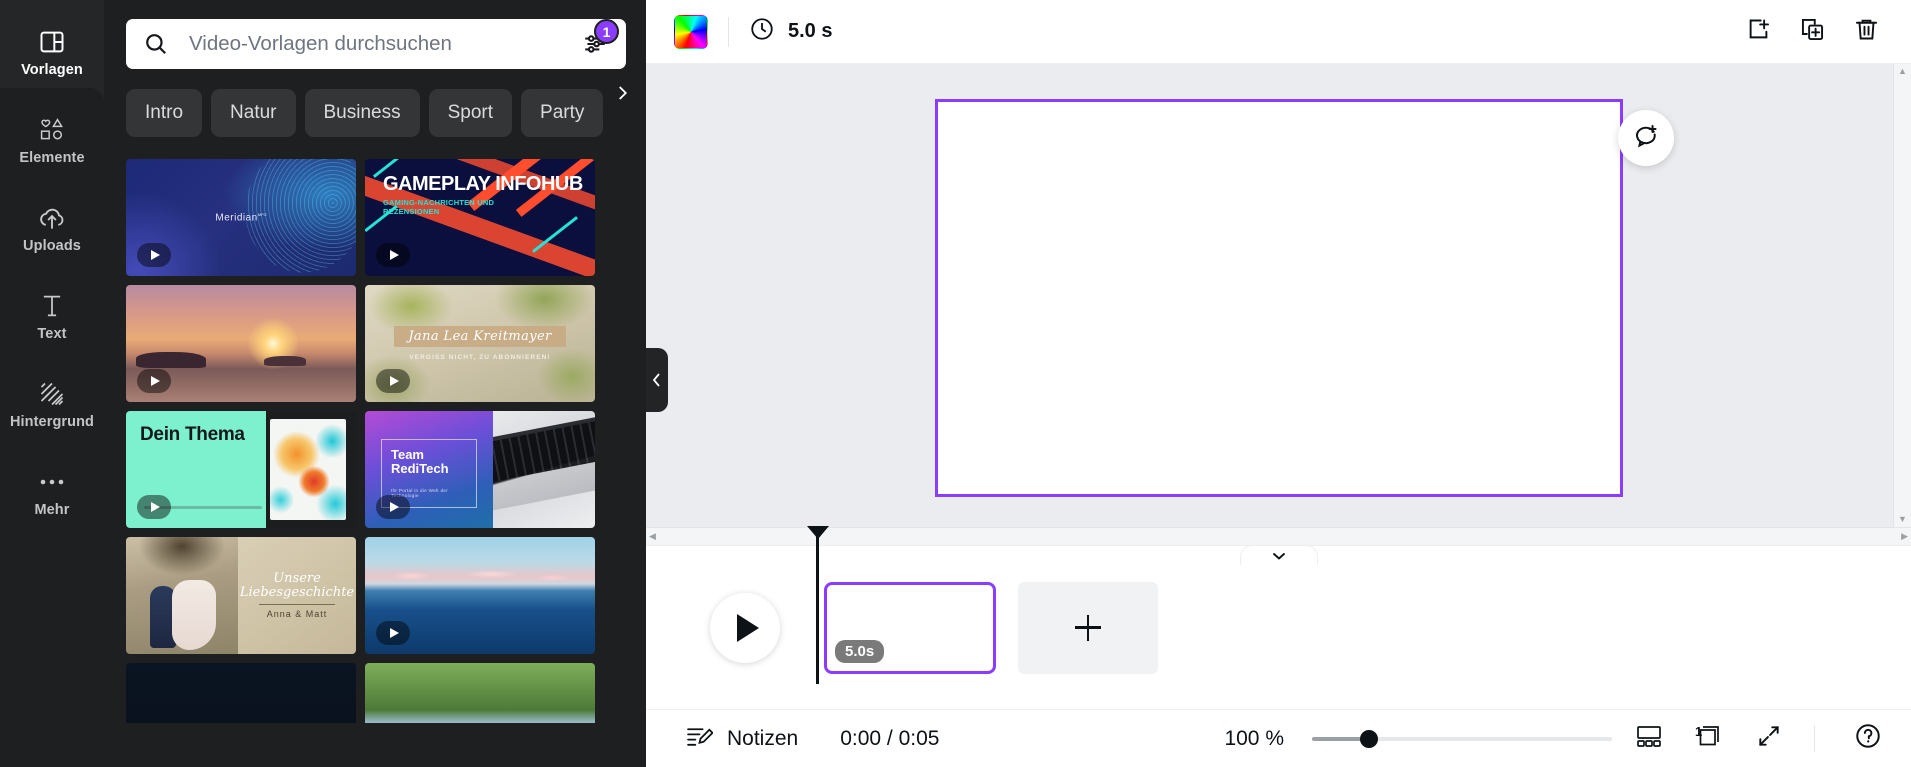  I want to click on fullscreen-button, so click(1769, 739).